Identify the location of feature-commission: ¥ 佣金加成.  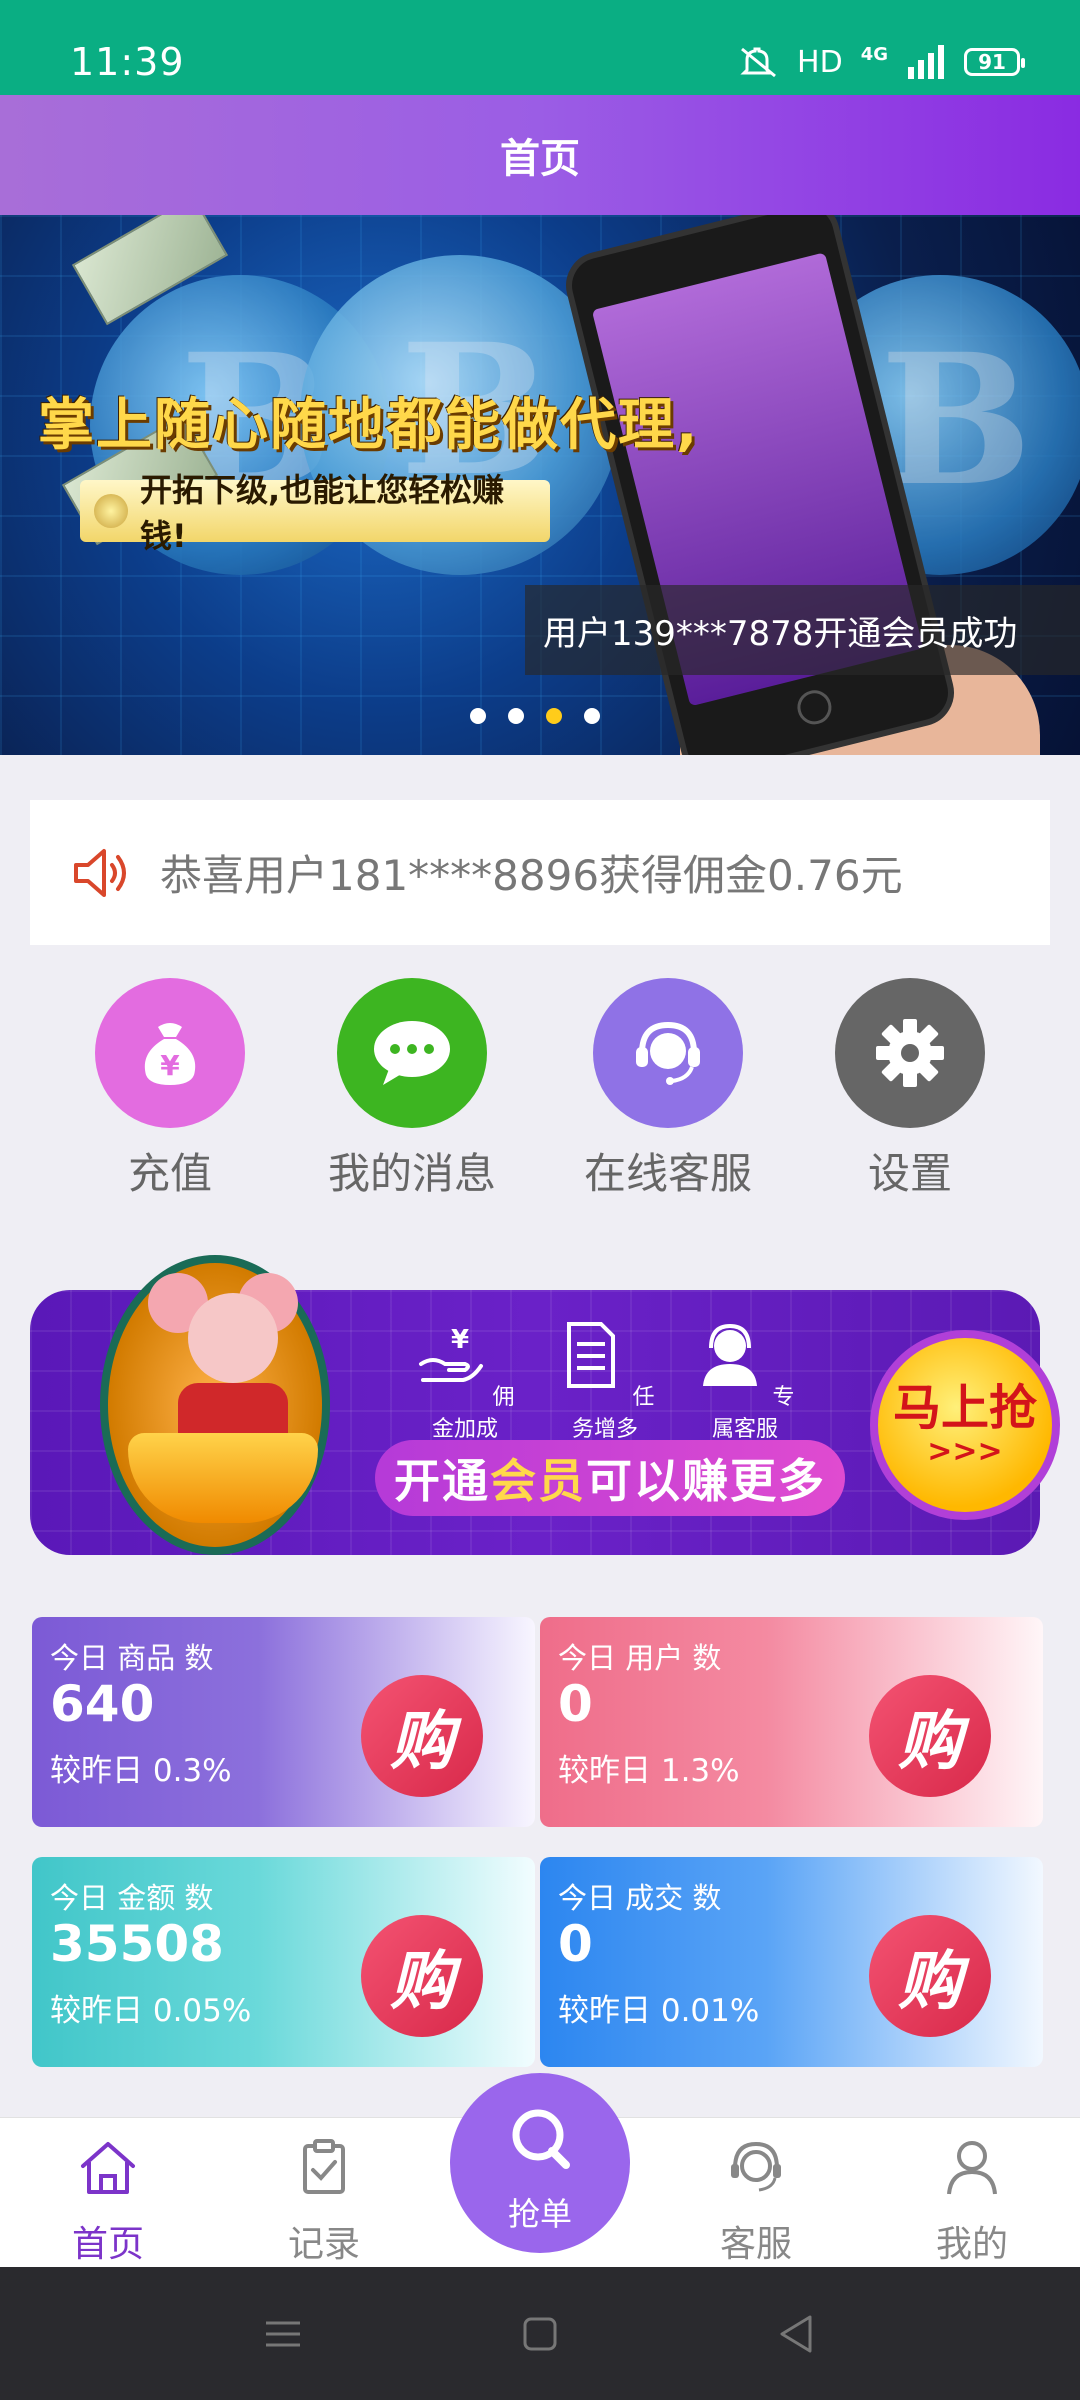
(465, 1381).